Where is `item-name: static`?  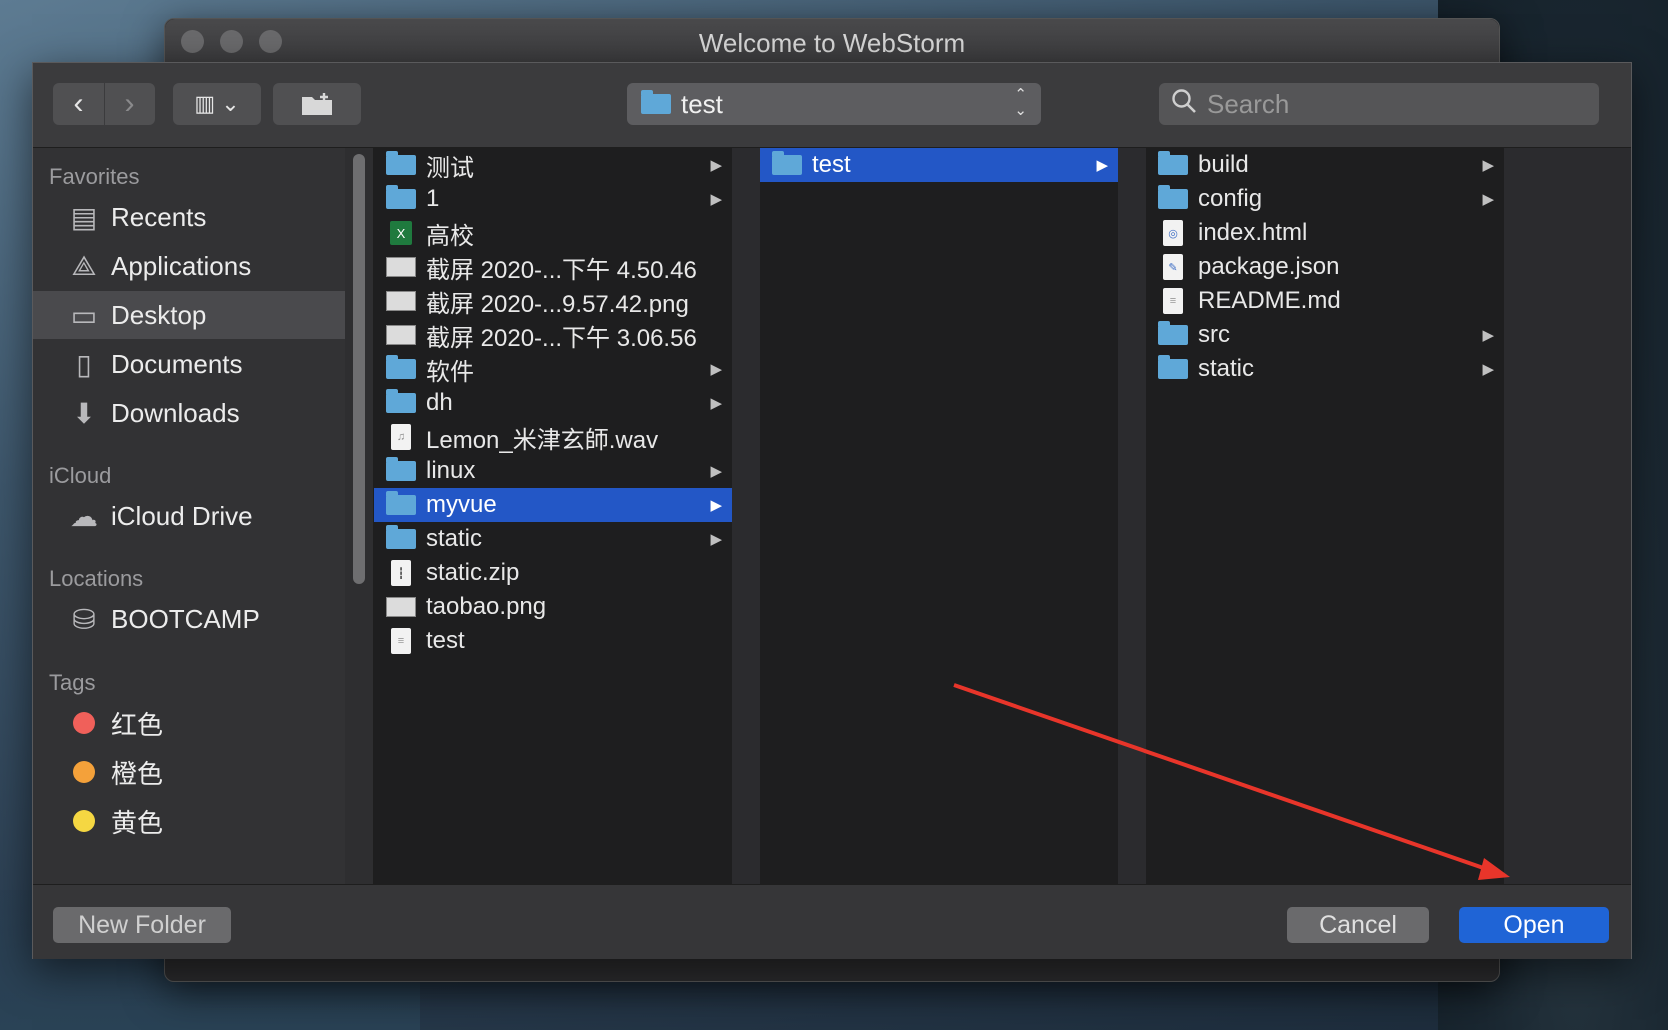
item-name: static is located at coordinates (454, 538).